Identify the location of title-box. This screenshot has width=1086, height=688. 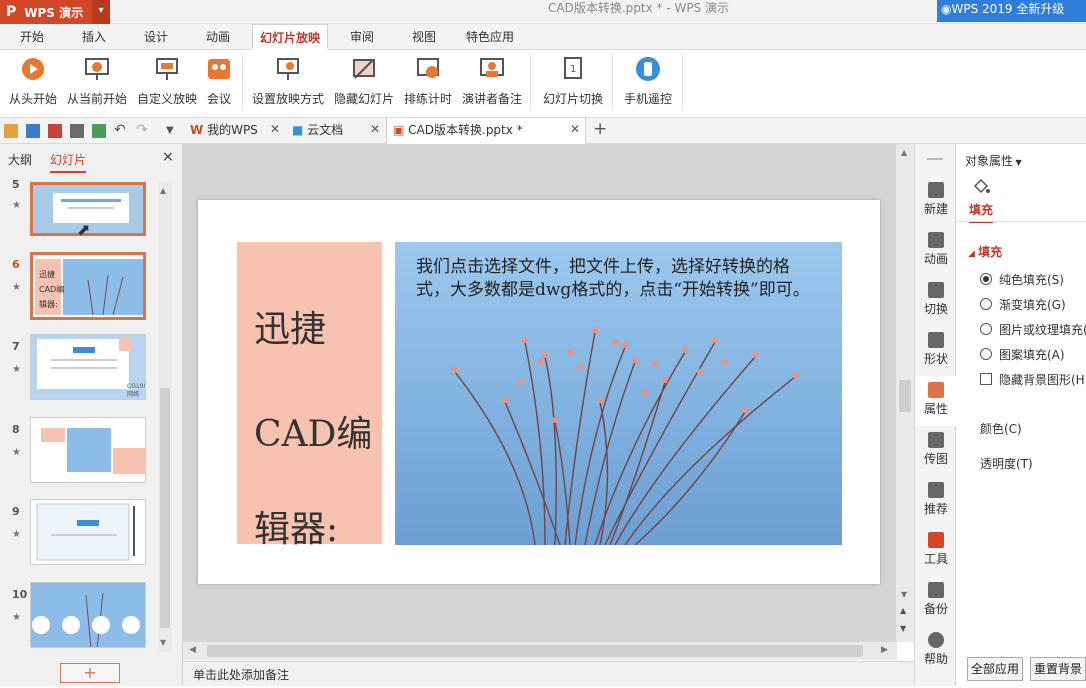
(309, 393).